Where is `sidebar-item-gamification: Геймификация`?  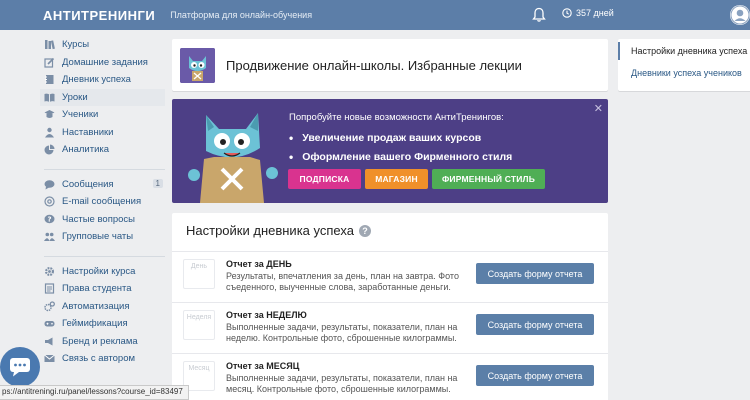 sidebar-item-gamification: Геймификация is located at coordinates (102, 324).